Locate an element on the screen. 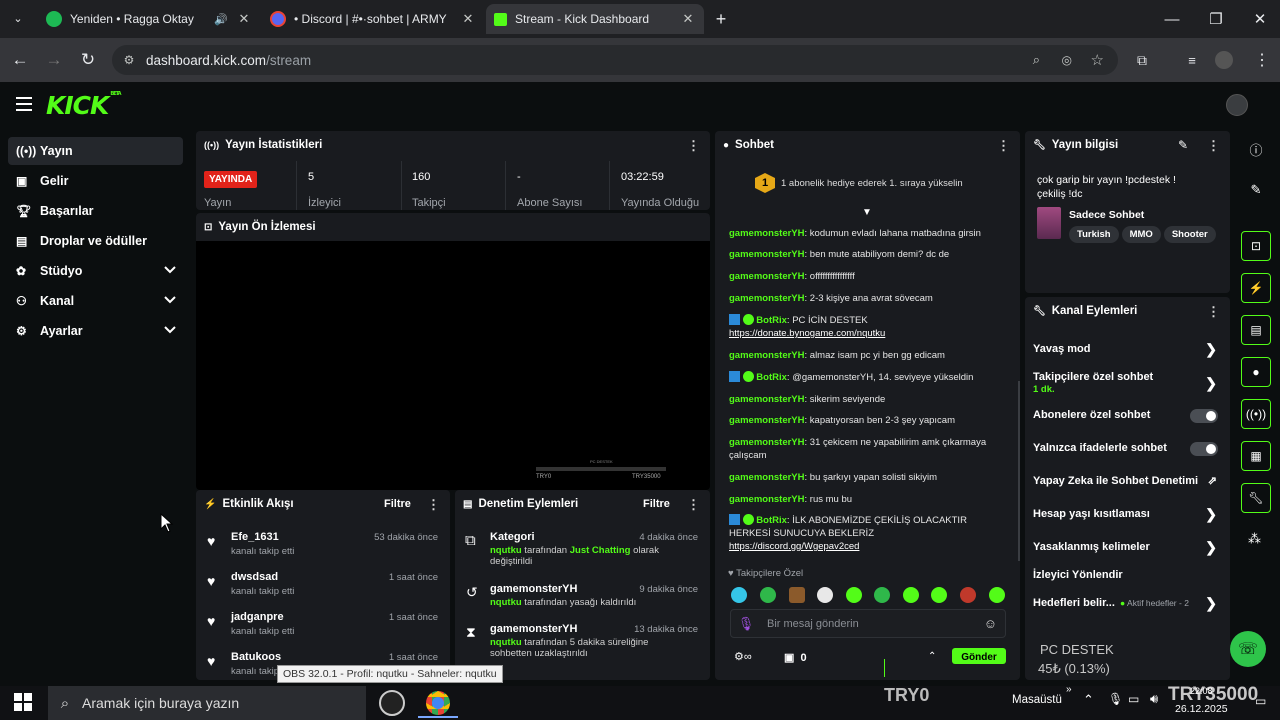 The image size is (1280, 720). star-icon: ☆ is located at coordinates (1097, 60).